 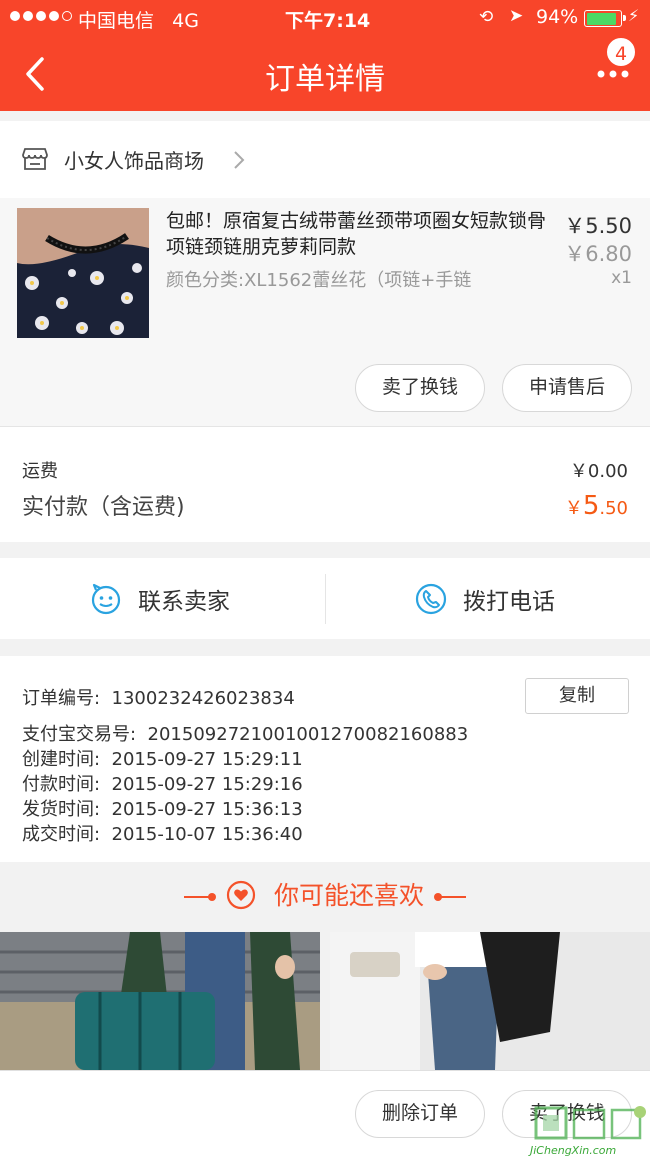 What do you see at coordinates (184, 602) in the screenshot?
I see `contact-seller-label: 联系卖家` at bounding box center [184, 602].